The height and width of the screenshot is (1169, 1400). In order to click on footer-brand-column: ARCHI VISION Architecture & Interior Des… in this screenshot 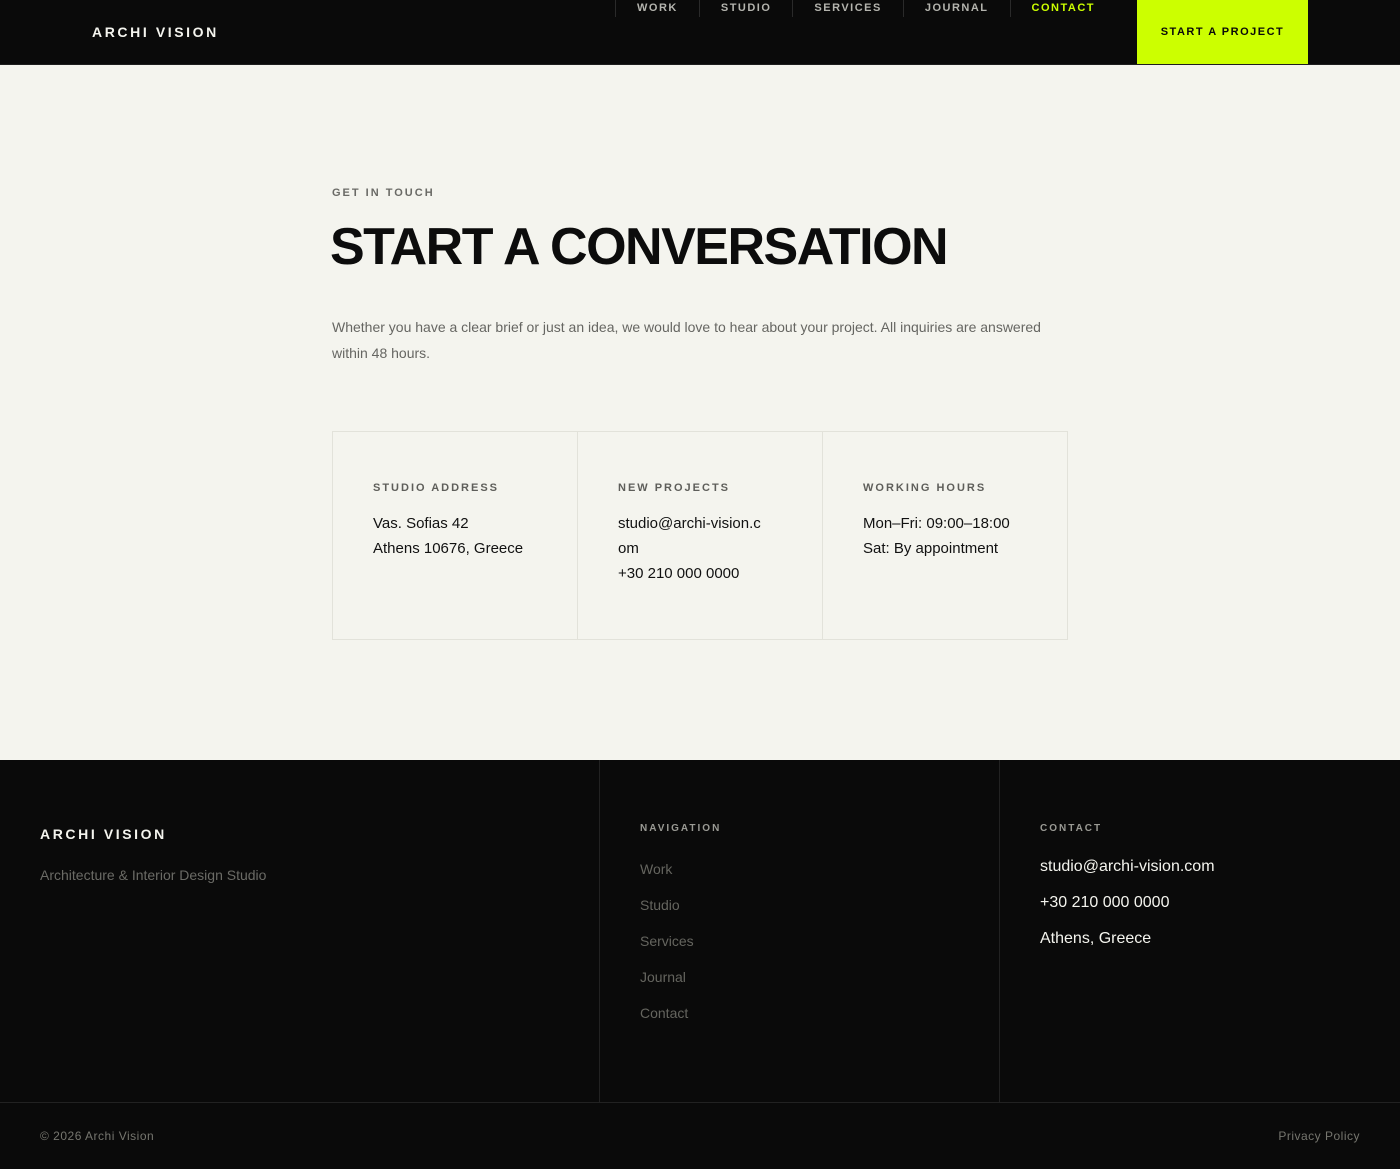, I will do `click(300, 931)`.